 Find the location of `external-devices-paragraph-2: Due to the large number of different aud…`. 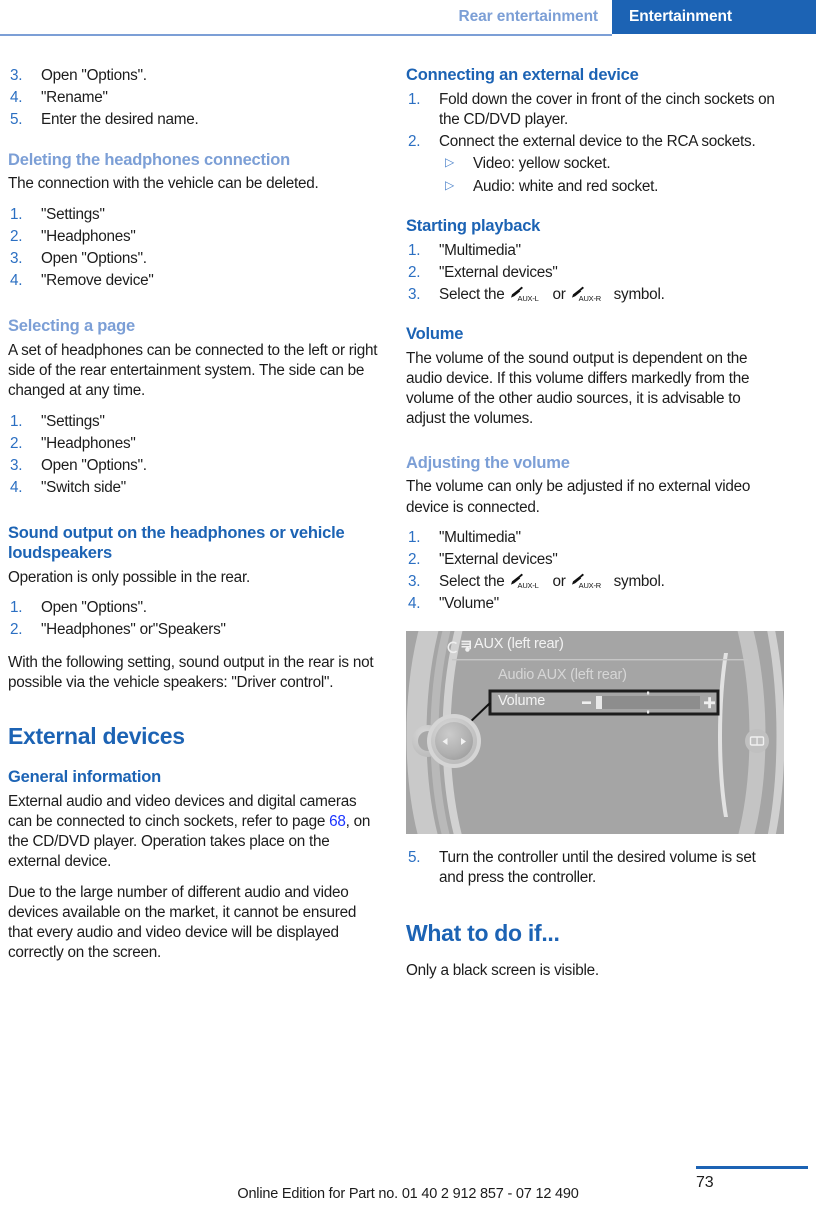

external-devices-paragraph-2: Due to the large number of different aud… is located at coordinates (182, 922).